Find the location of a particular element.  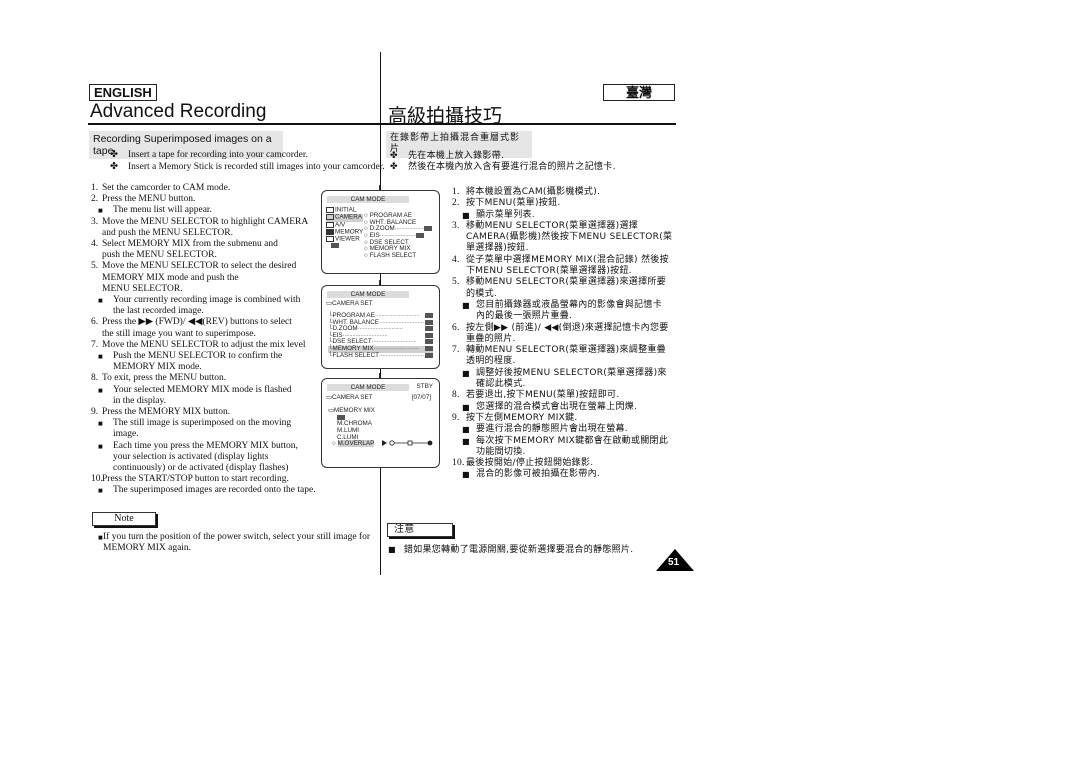

step-continuation: MENU SELECTOR. is located at coordinates (207, 289).